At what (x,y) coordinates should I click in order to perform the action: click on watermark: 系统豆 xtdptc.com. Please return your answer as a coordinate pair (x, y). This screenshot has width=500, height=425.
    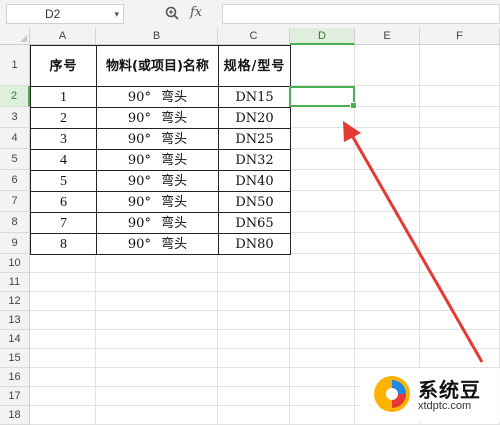
    Looking at the image, I should click on (430, 395).